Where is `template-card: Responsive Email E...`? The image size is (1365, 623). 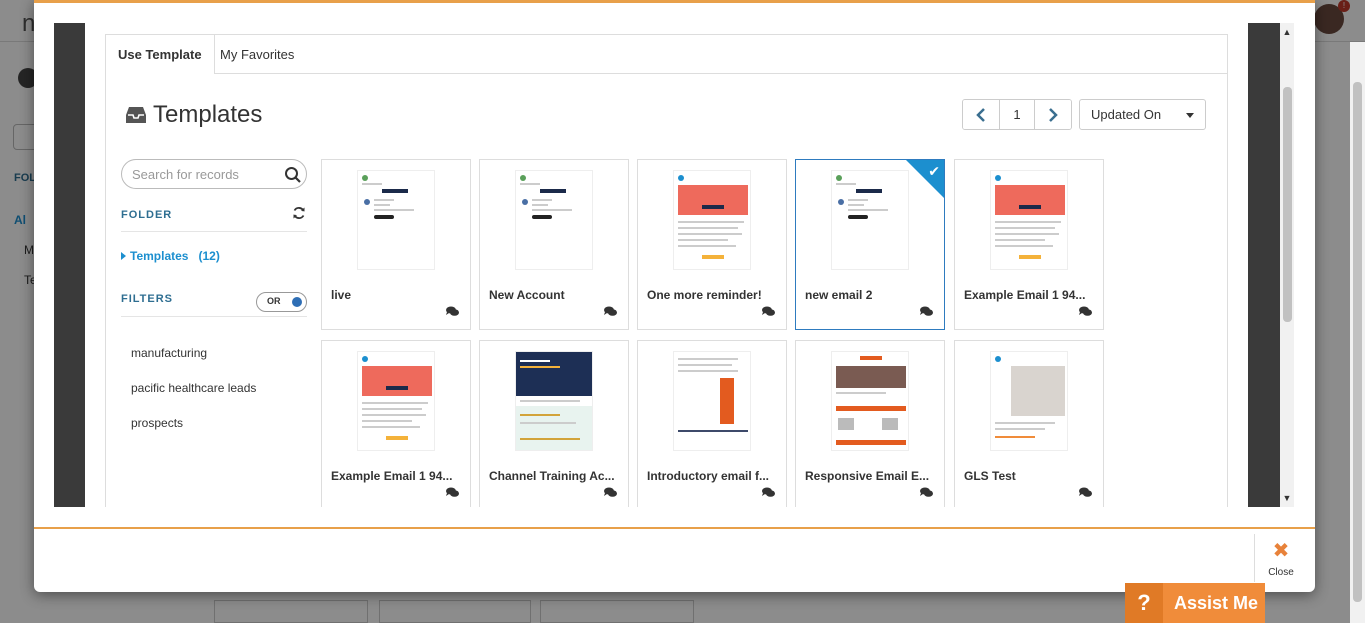 template-card: Responsive Email E... is located at coordinates (870, 423).